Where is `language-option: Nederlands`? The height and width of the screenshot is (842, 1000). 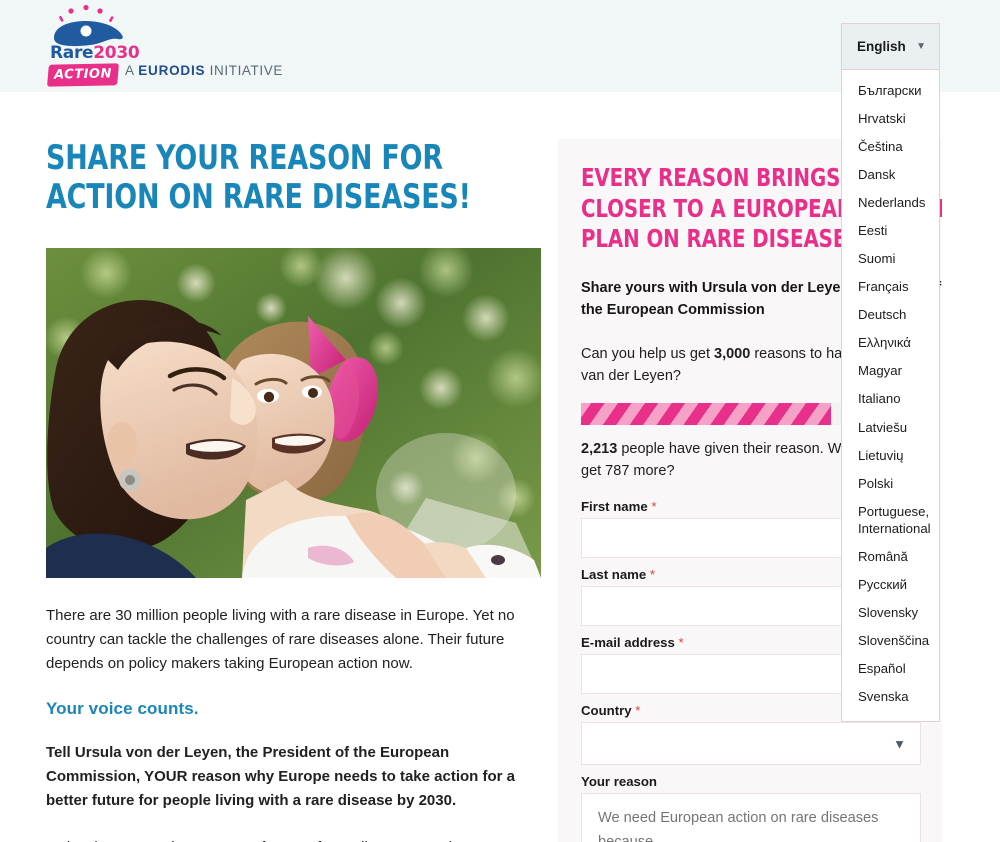 language-option: Nederlands is located at coordinates (890, 203).